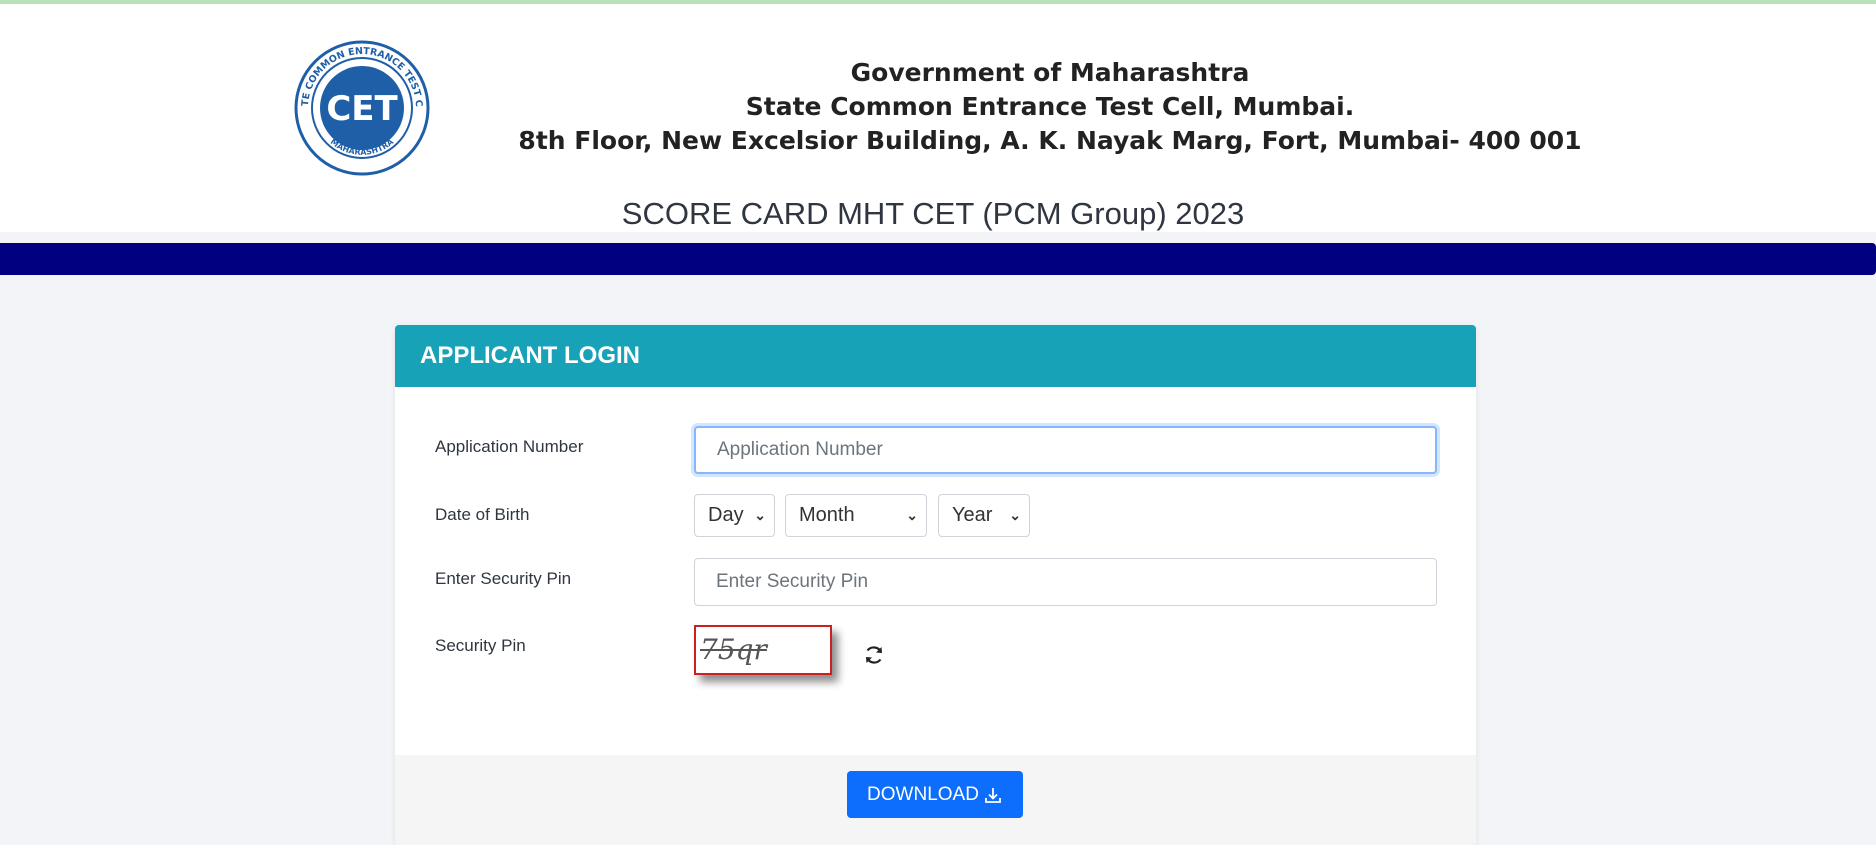  I want to click on card-footer: DOWNLOAD, so click(935, 800).